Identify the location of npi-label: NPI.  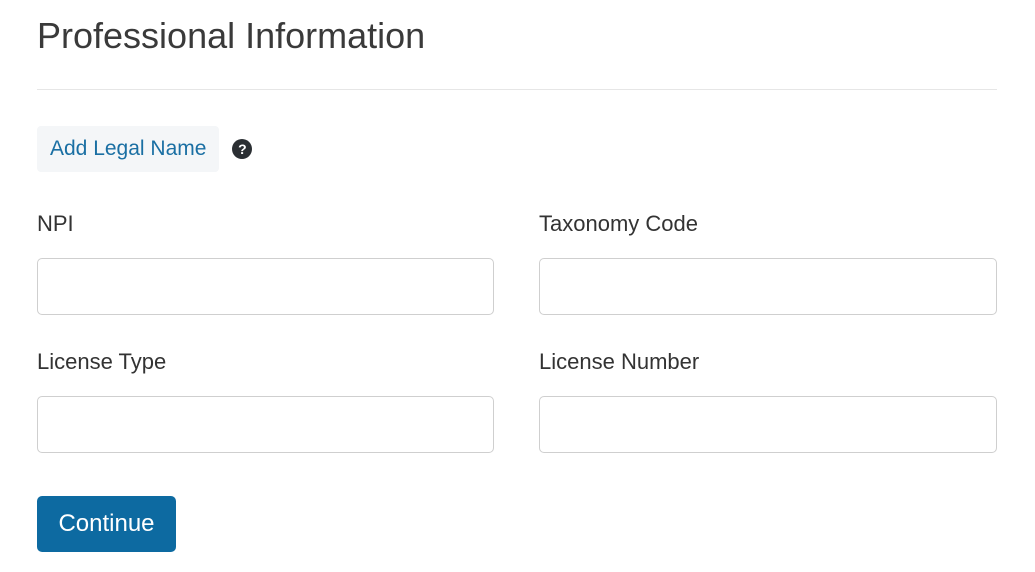
(55, 223).